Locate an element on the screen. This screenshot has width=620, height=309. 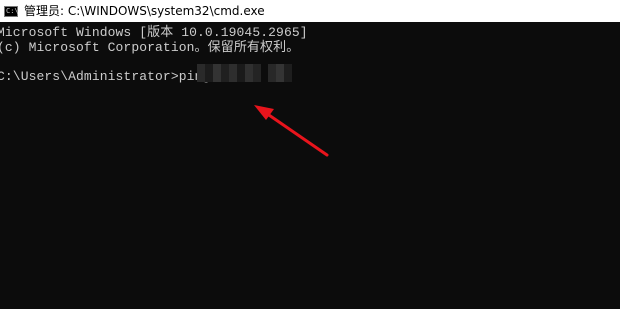
title-bar: C:\ 管理员: C:\WINDOWS\system32\cmd.exe is located at coordinates (310, 11).